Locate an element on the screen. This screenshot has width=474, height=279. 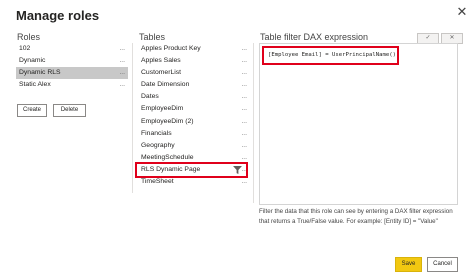
dax-highlight-box is located at coordinates (330, 55).